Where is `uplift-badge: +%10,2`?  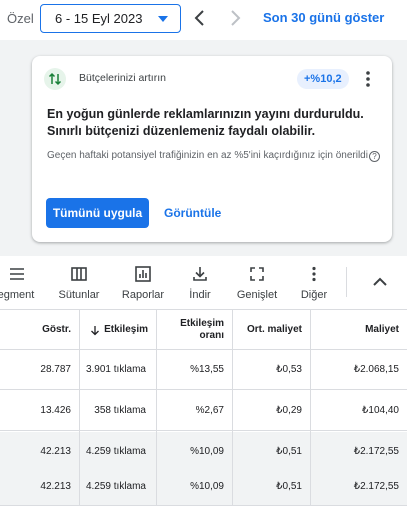
uplift-badge: +%10,2 is located at coordinates (323, 79).